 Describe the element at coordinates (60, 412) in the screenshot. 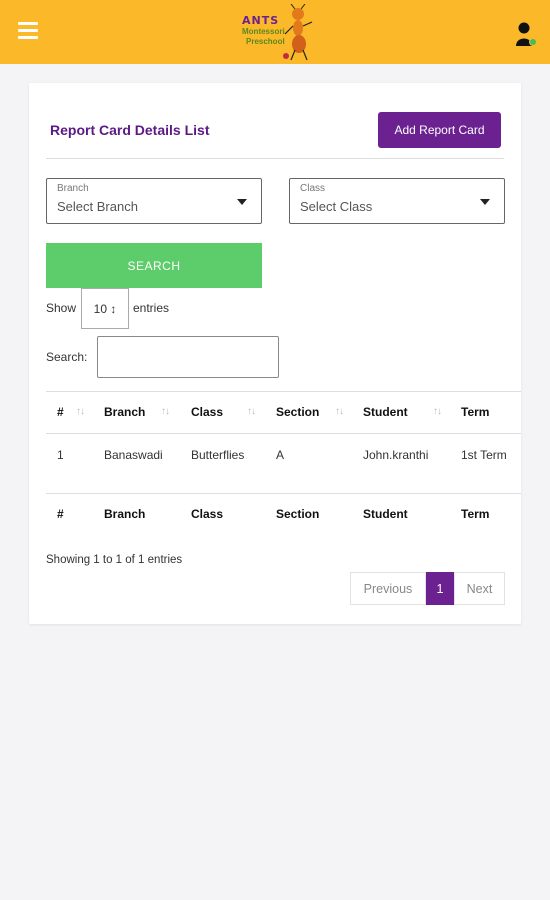

I see `column-header-number: #` at that location.